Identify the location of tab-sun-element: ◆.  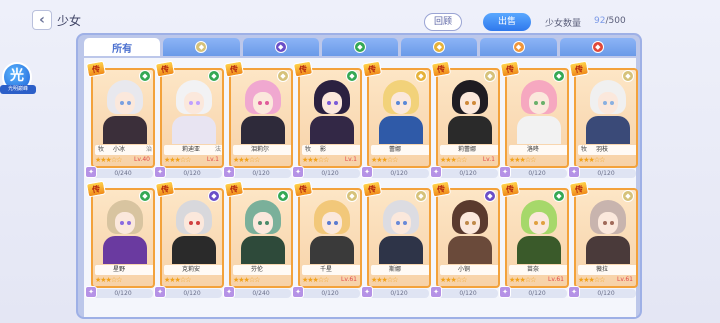
(518, 47).